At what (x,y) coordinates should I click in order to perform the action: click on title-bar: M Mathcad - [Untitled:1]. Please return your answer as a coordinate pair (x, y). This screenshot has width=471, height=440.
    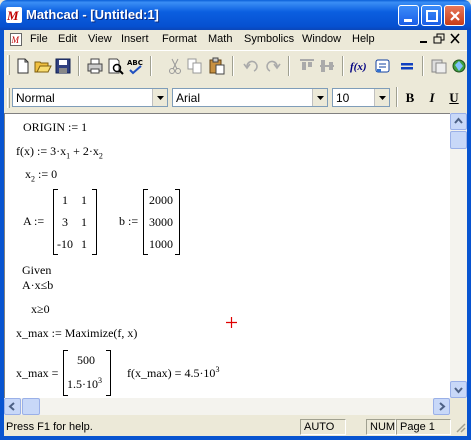
    Looking at the image, I should click on (235, 15).